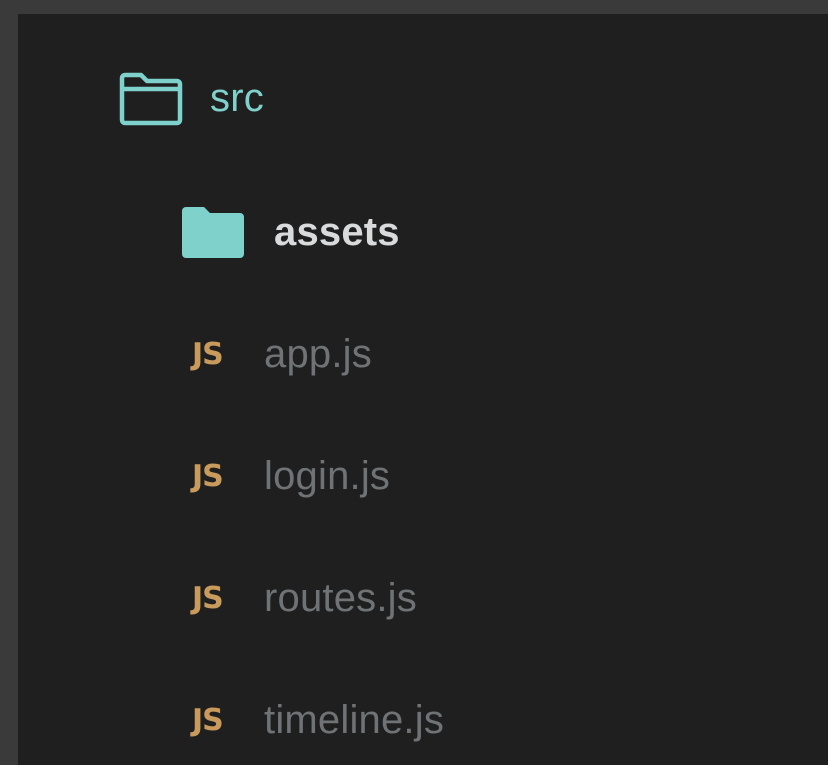 This screenshot has height=765, width=828. Describe the element at coordinates (340, 597) in the screenshot. I see `tree-item-label: routes.js` at that location.